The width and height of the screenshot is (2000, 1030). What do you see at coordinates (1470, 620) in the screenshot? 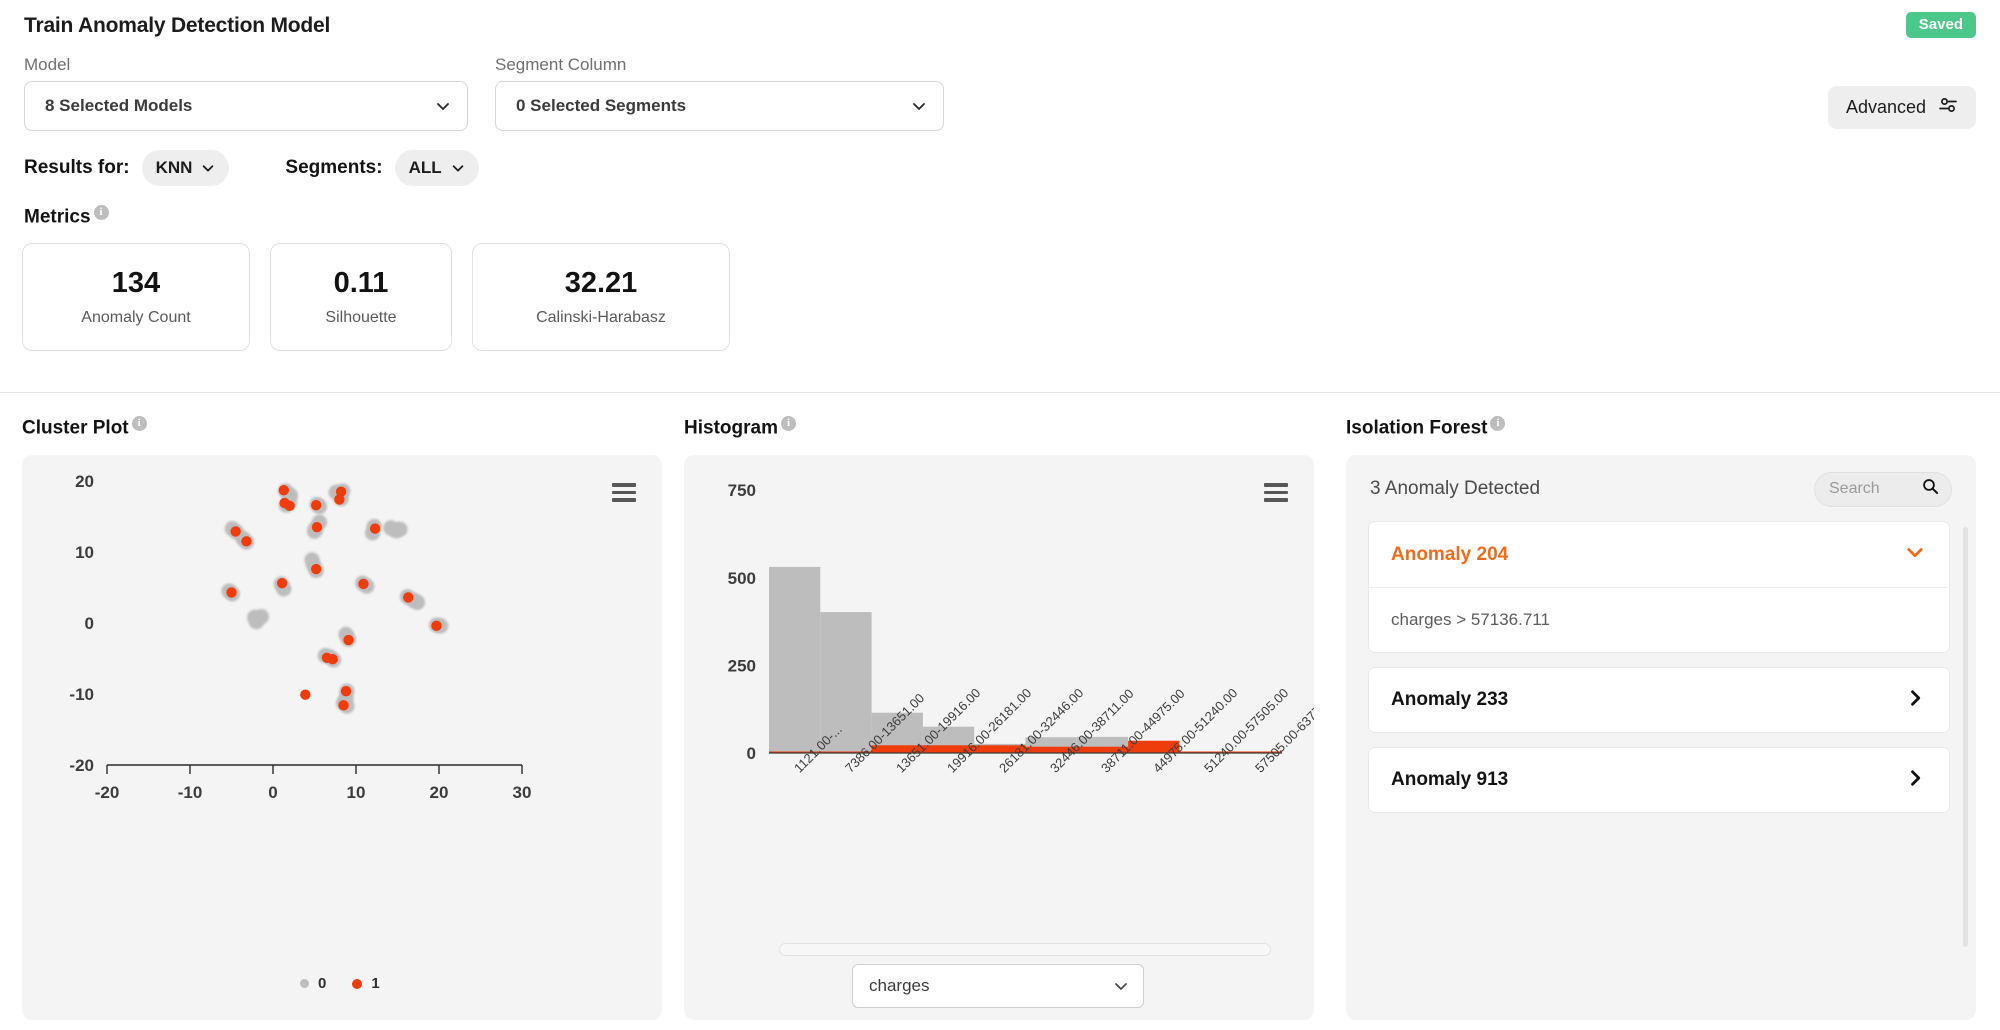
I see `anomaly-rule-text: charges > 57136.711` at bounding box center [1470, 620].